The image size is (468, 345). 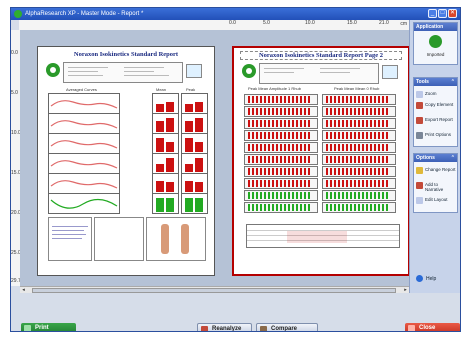 I want to click on ruler-unit: cm, so click(x=403, y=24).